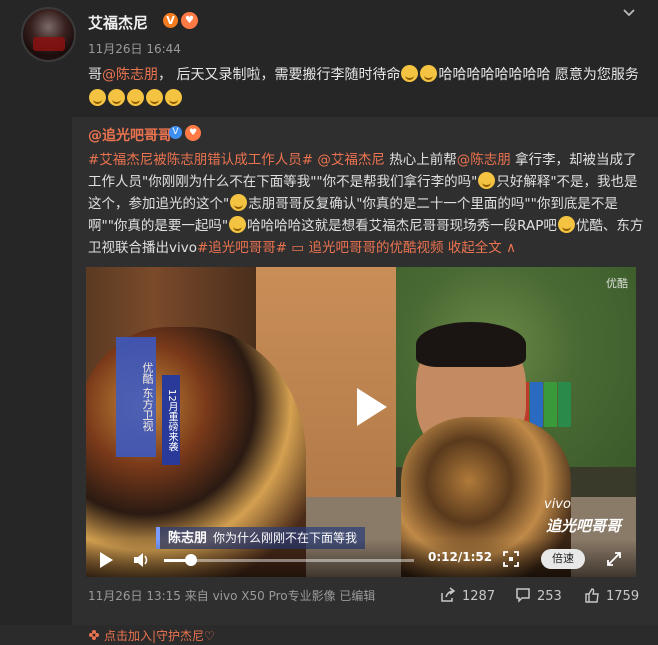 Image resolution: width=658 pixels, height=645 pixels. I want to click on video-frame-hair, so click(471, 344).